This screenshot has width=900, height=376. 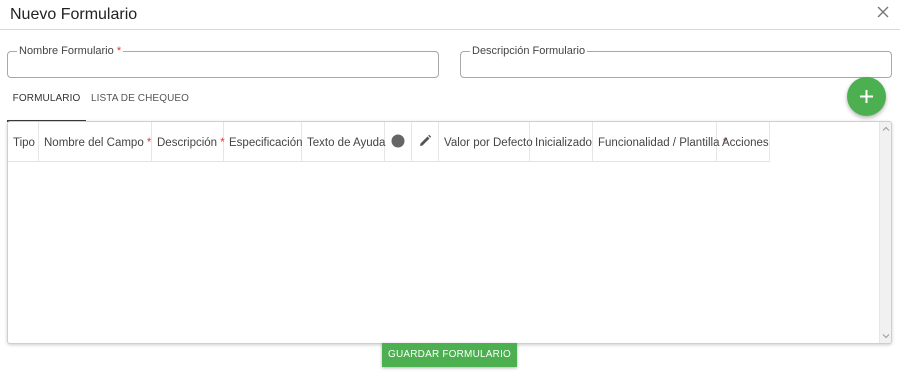 I want to click on column-header-edit, so click(x=425, y=142).